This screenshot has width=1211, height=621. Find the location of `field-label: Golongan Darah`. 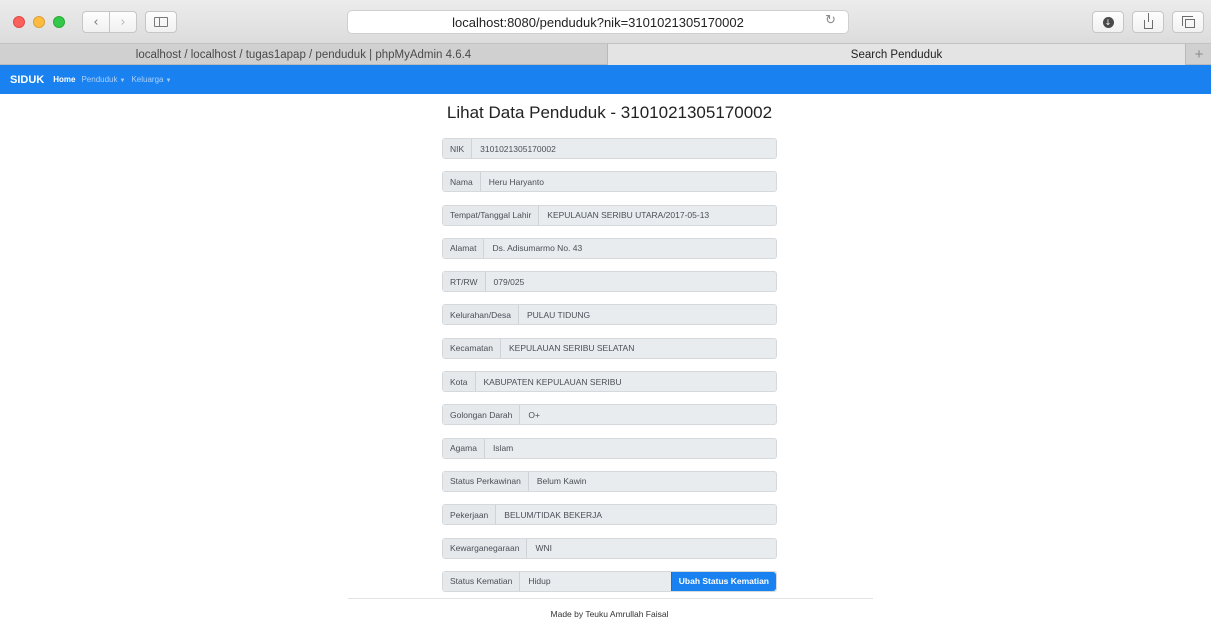

field-label: Golongan Darah is located at coordinates (482, 415).